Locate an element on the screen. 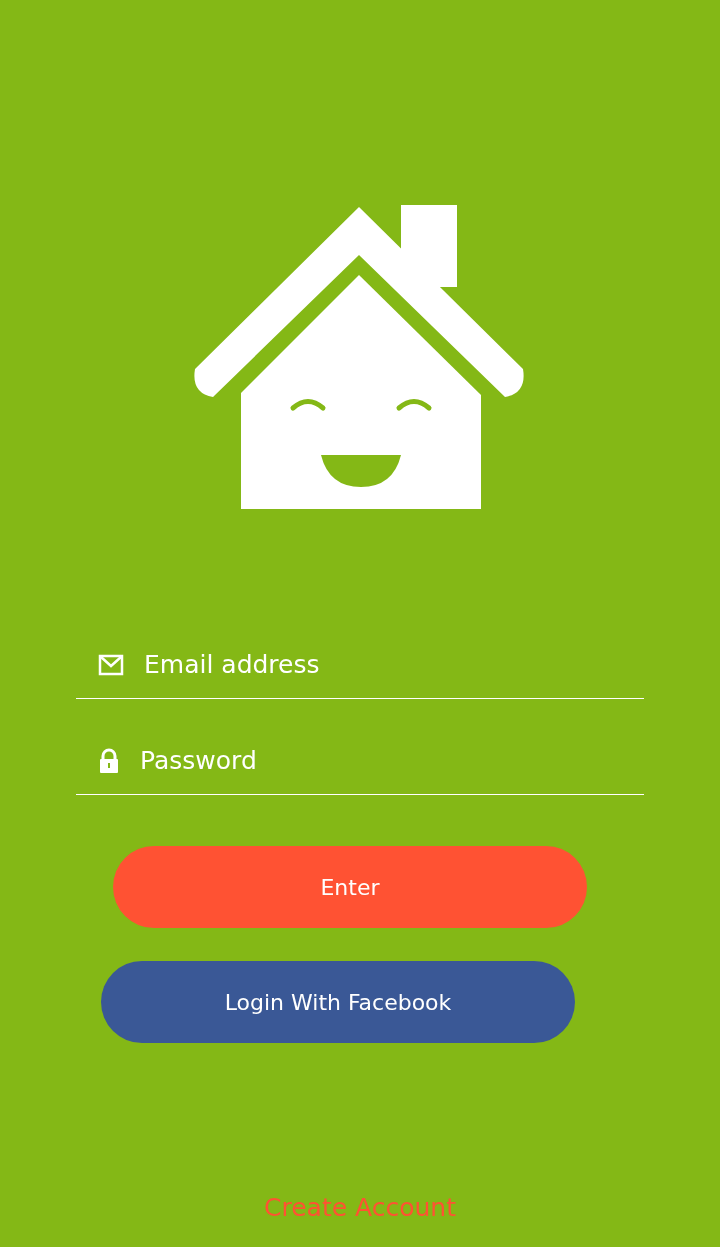 This screenshot has width=720, height=1247. email-field: Email address is located at coordinates (394, 664).